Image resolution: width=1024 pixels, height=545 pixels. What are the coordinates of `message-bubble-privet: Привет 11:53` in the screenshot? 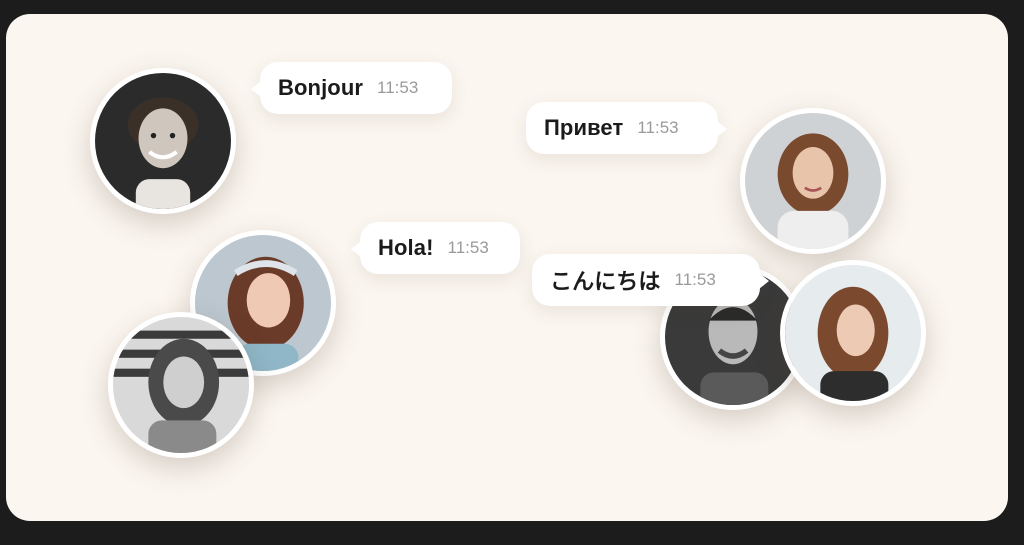 It's located at (626, 128).